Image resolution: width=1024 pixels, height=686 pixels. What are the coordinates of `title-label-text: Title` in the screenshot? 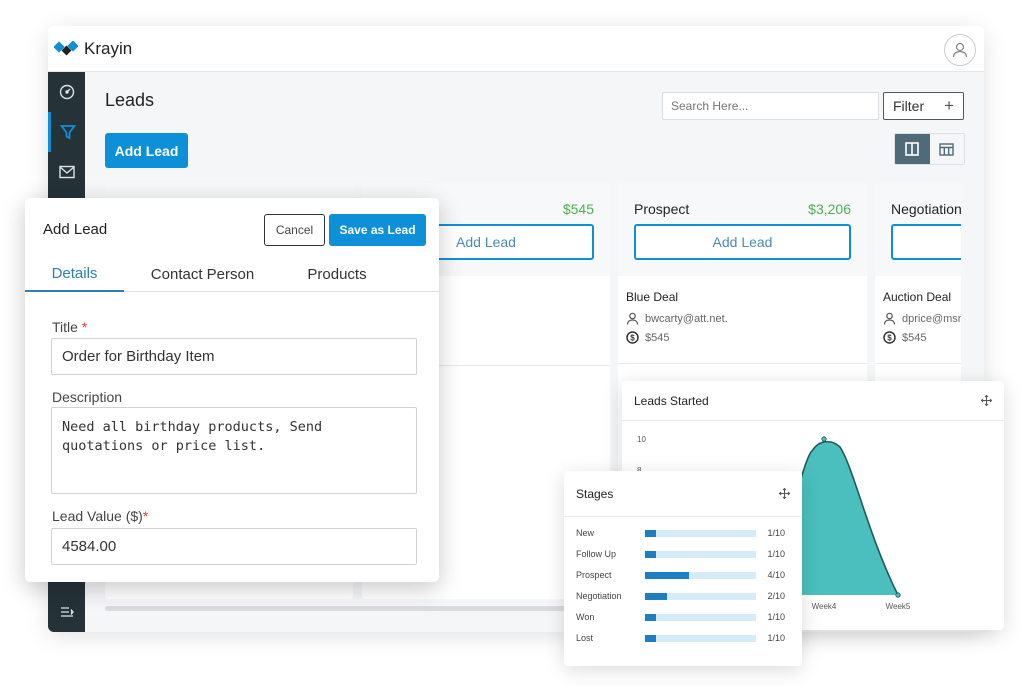 It's located at (65, 327).